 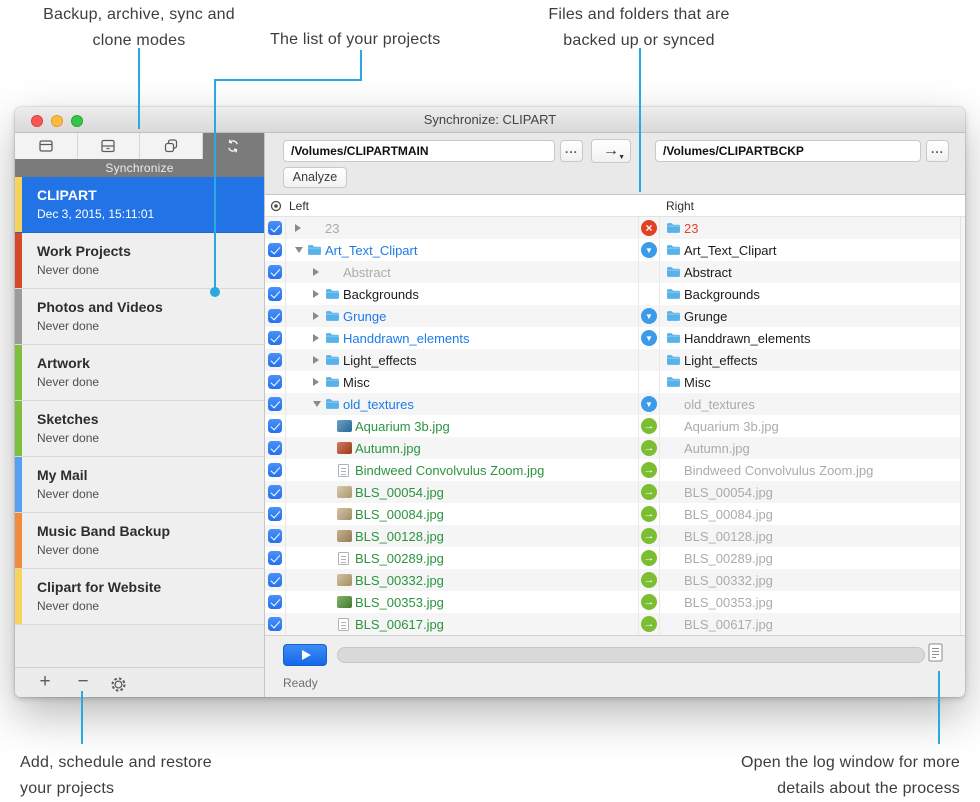 I want to click on project-row: Music Band Backup Never done, so click(x=139, y=541).